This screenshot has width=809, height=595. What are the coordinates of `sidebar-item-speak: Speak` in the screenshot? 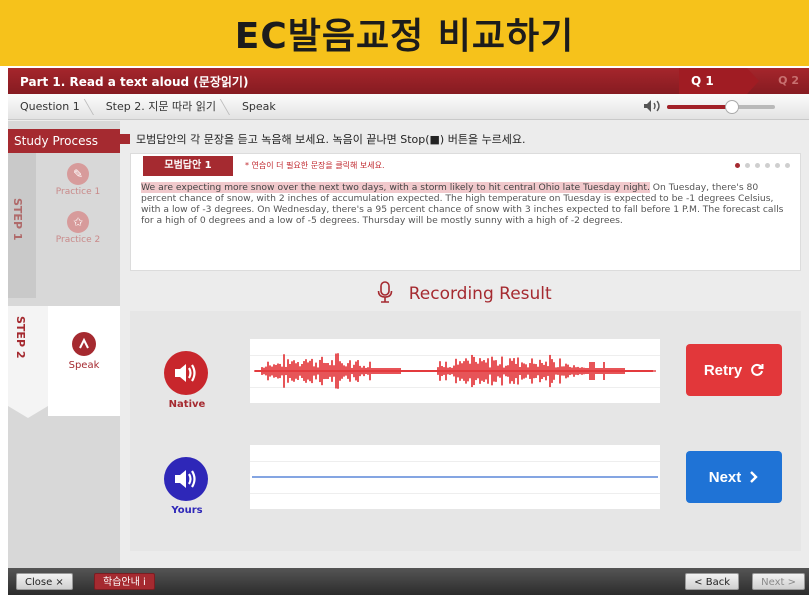 It's located at (84, 361).